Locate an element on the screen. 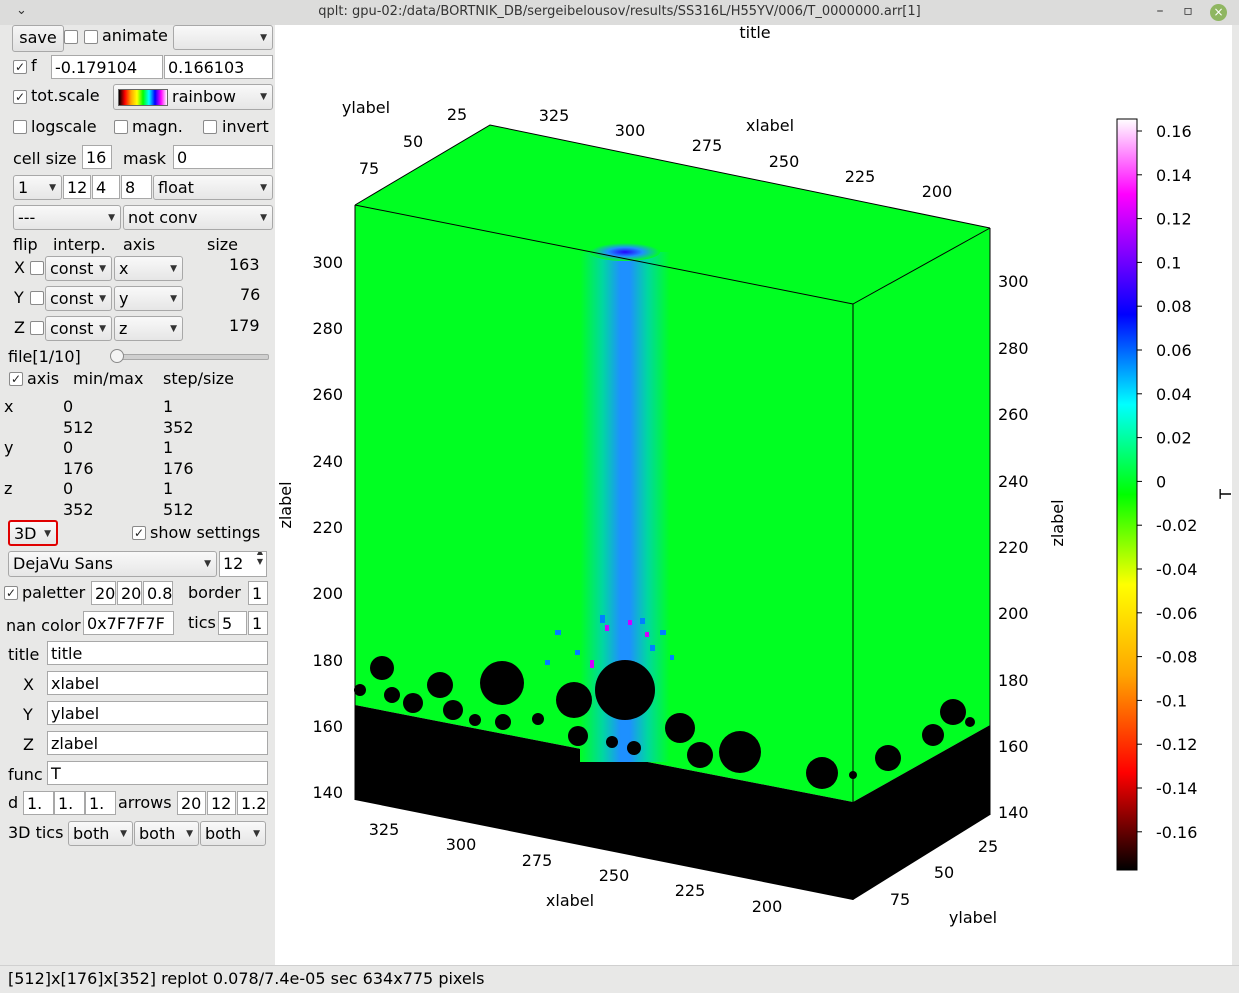  tics3d-b-select: both ▼ is located at coordinates (166, 833).